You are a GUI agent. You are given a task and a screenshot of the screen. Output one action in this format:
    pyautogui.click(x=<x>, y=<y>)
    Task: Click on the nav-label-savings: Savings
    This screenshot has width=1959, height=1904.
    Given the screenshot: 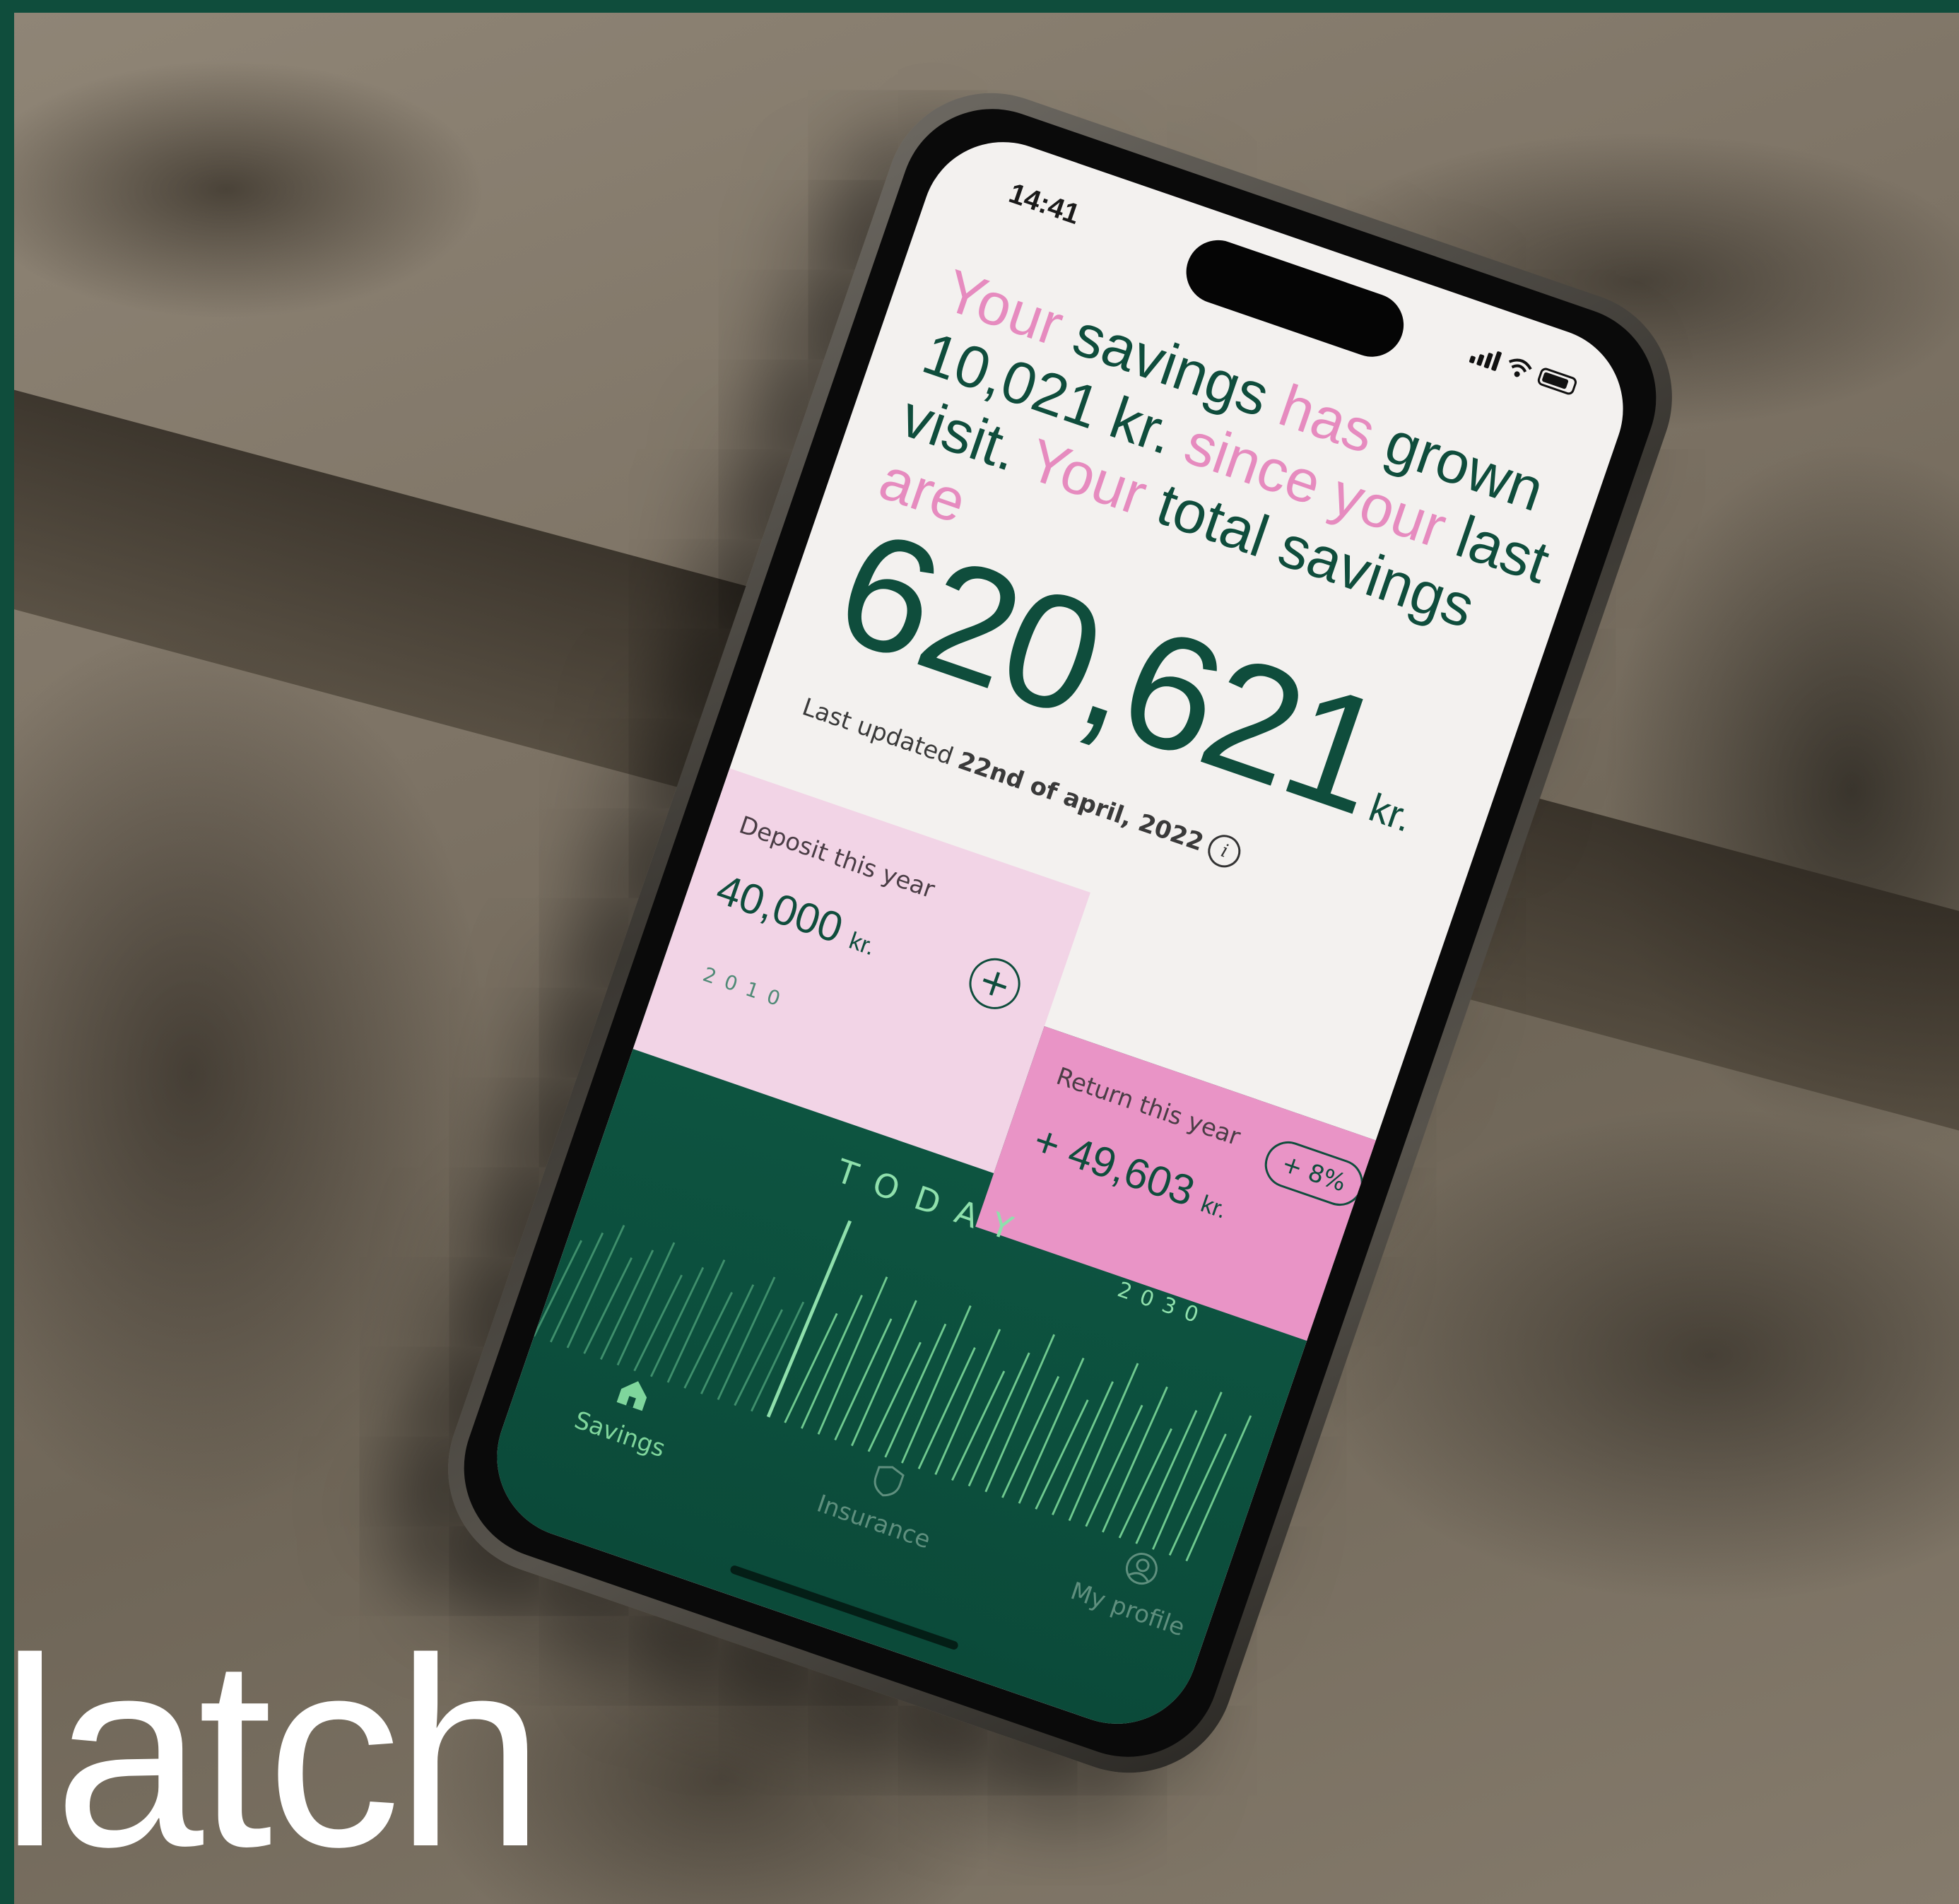 What is the action you would take?
    pyautogui.click(x=619, y=1435)
    